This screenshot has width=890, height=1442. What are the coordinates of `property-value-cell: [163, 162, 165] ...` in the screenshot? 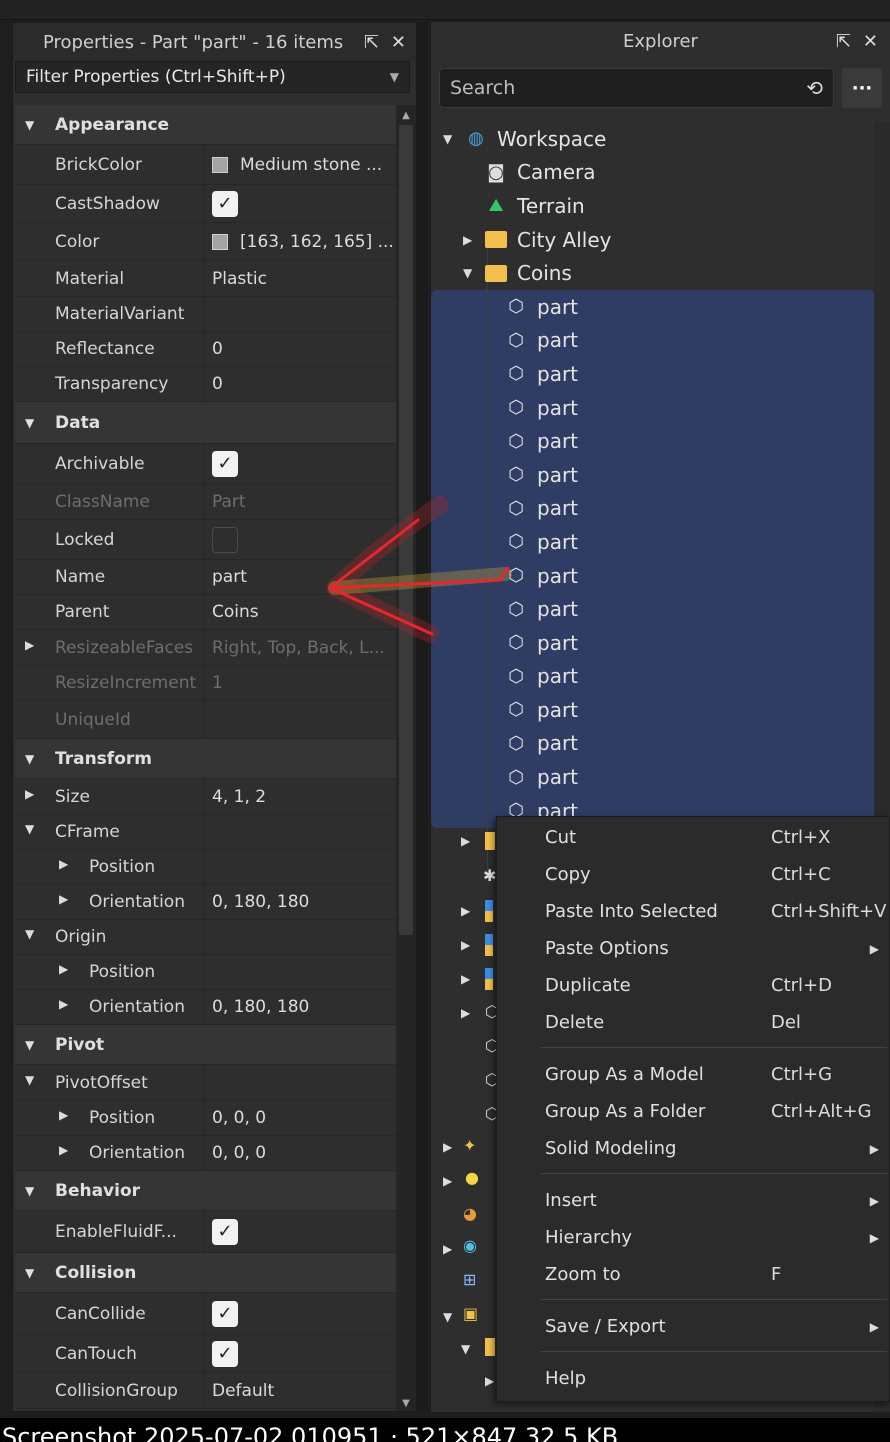 It's located at (300, 241).